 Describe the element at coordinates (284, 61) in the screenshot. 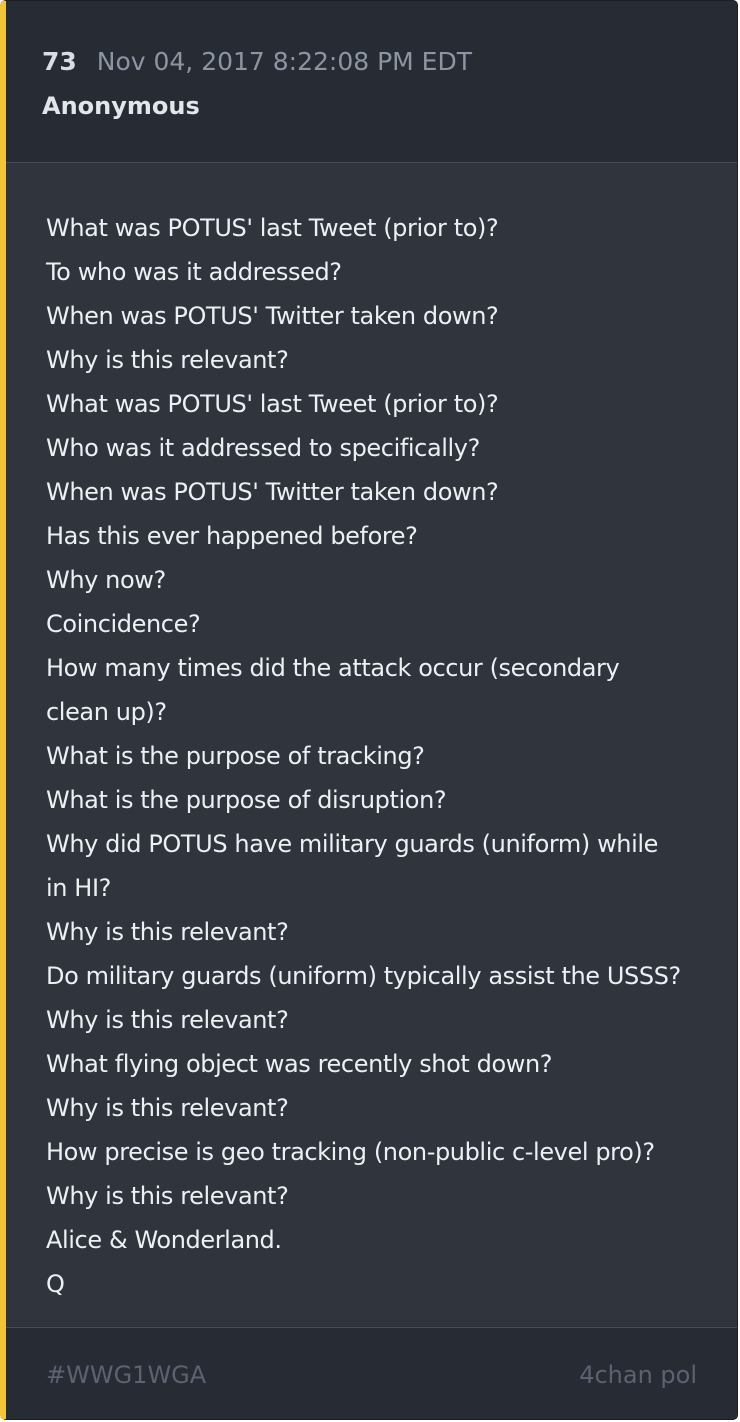

I see `post-timestamp: Nov 04, 2017 8:22:08 PM EDT` at that location.